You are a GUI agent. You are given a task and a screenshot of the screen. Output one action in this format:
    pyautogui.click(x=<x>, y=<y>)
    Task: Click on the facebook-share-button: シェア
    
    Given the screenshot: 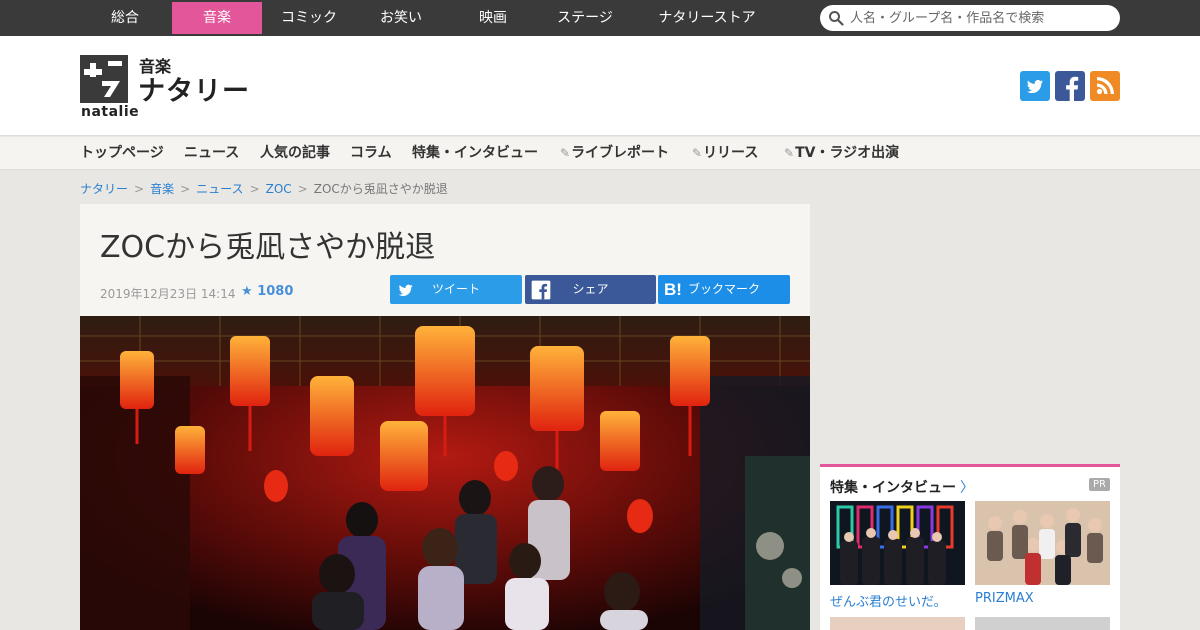 What is the action you would take?
    pyautogui.click(x=590, y=289)
    